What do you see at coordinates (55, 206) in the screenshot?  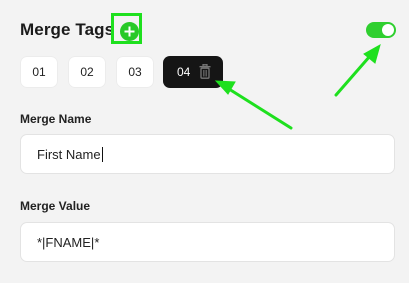 I see `merge-value-label: Merge Value` at bounding box center [55, 206].